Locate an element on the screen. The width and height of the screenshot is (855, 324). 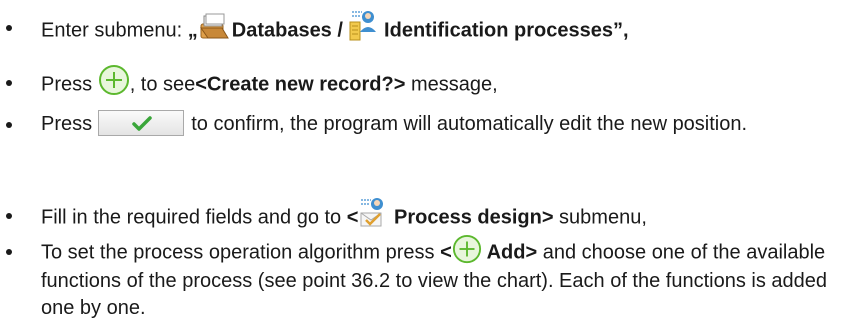
step-prefix: Fill in the required fields and go to is located at coordinates (194, 217).